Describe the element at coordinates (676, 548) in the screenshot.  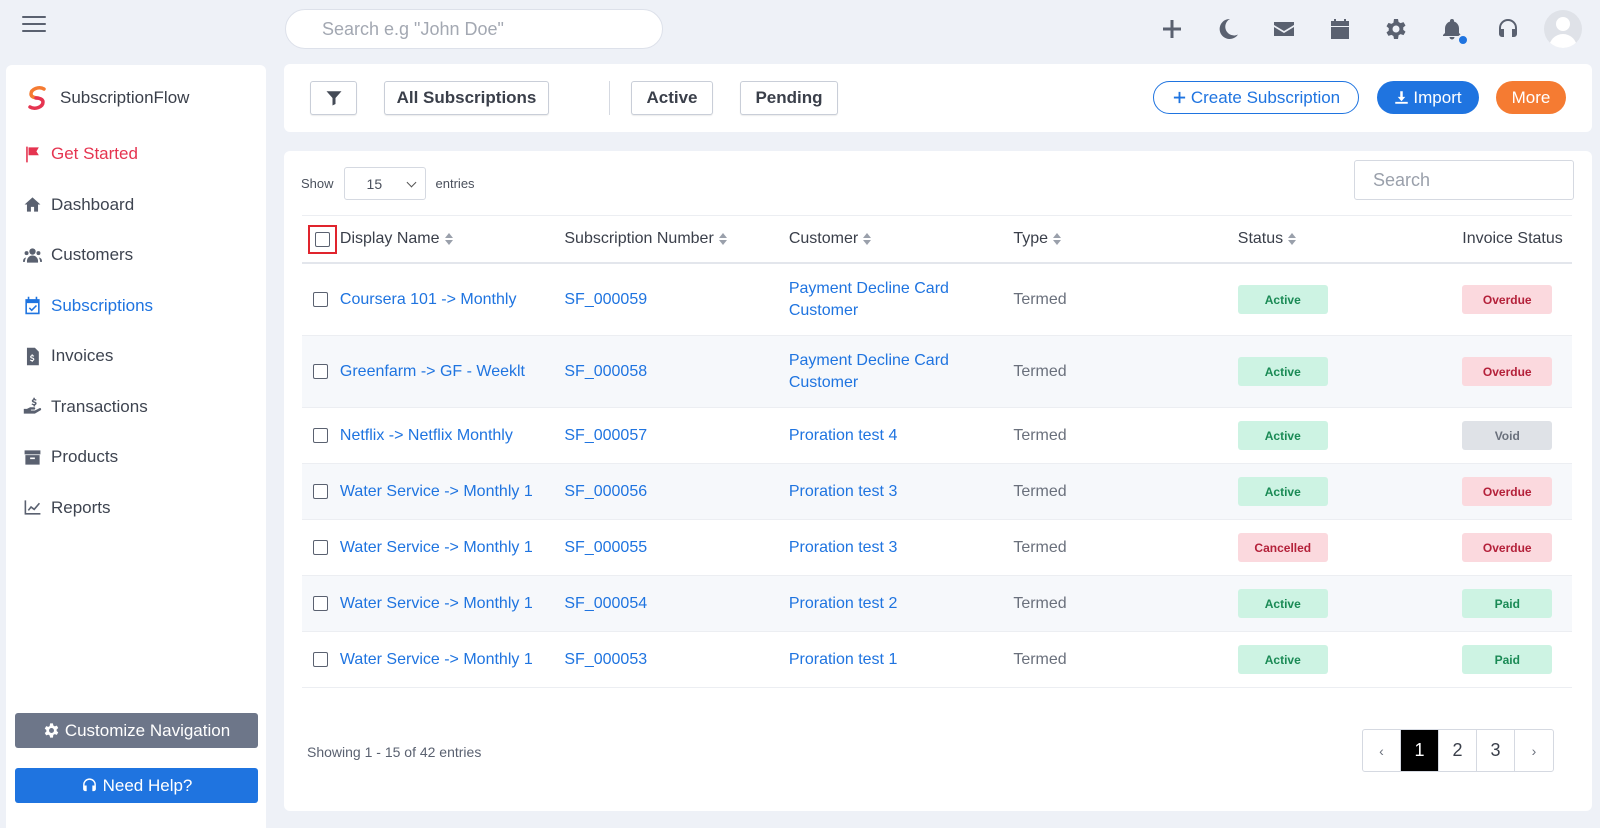
I see `subscription-number-link: SF_000055` at that location.